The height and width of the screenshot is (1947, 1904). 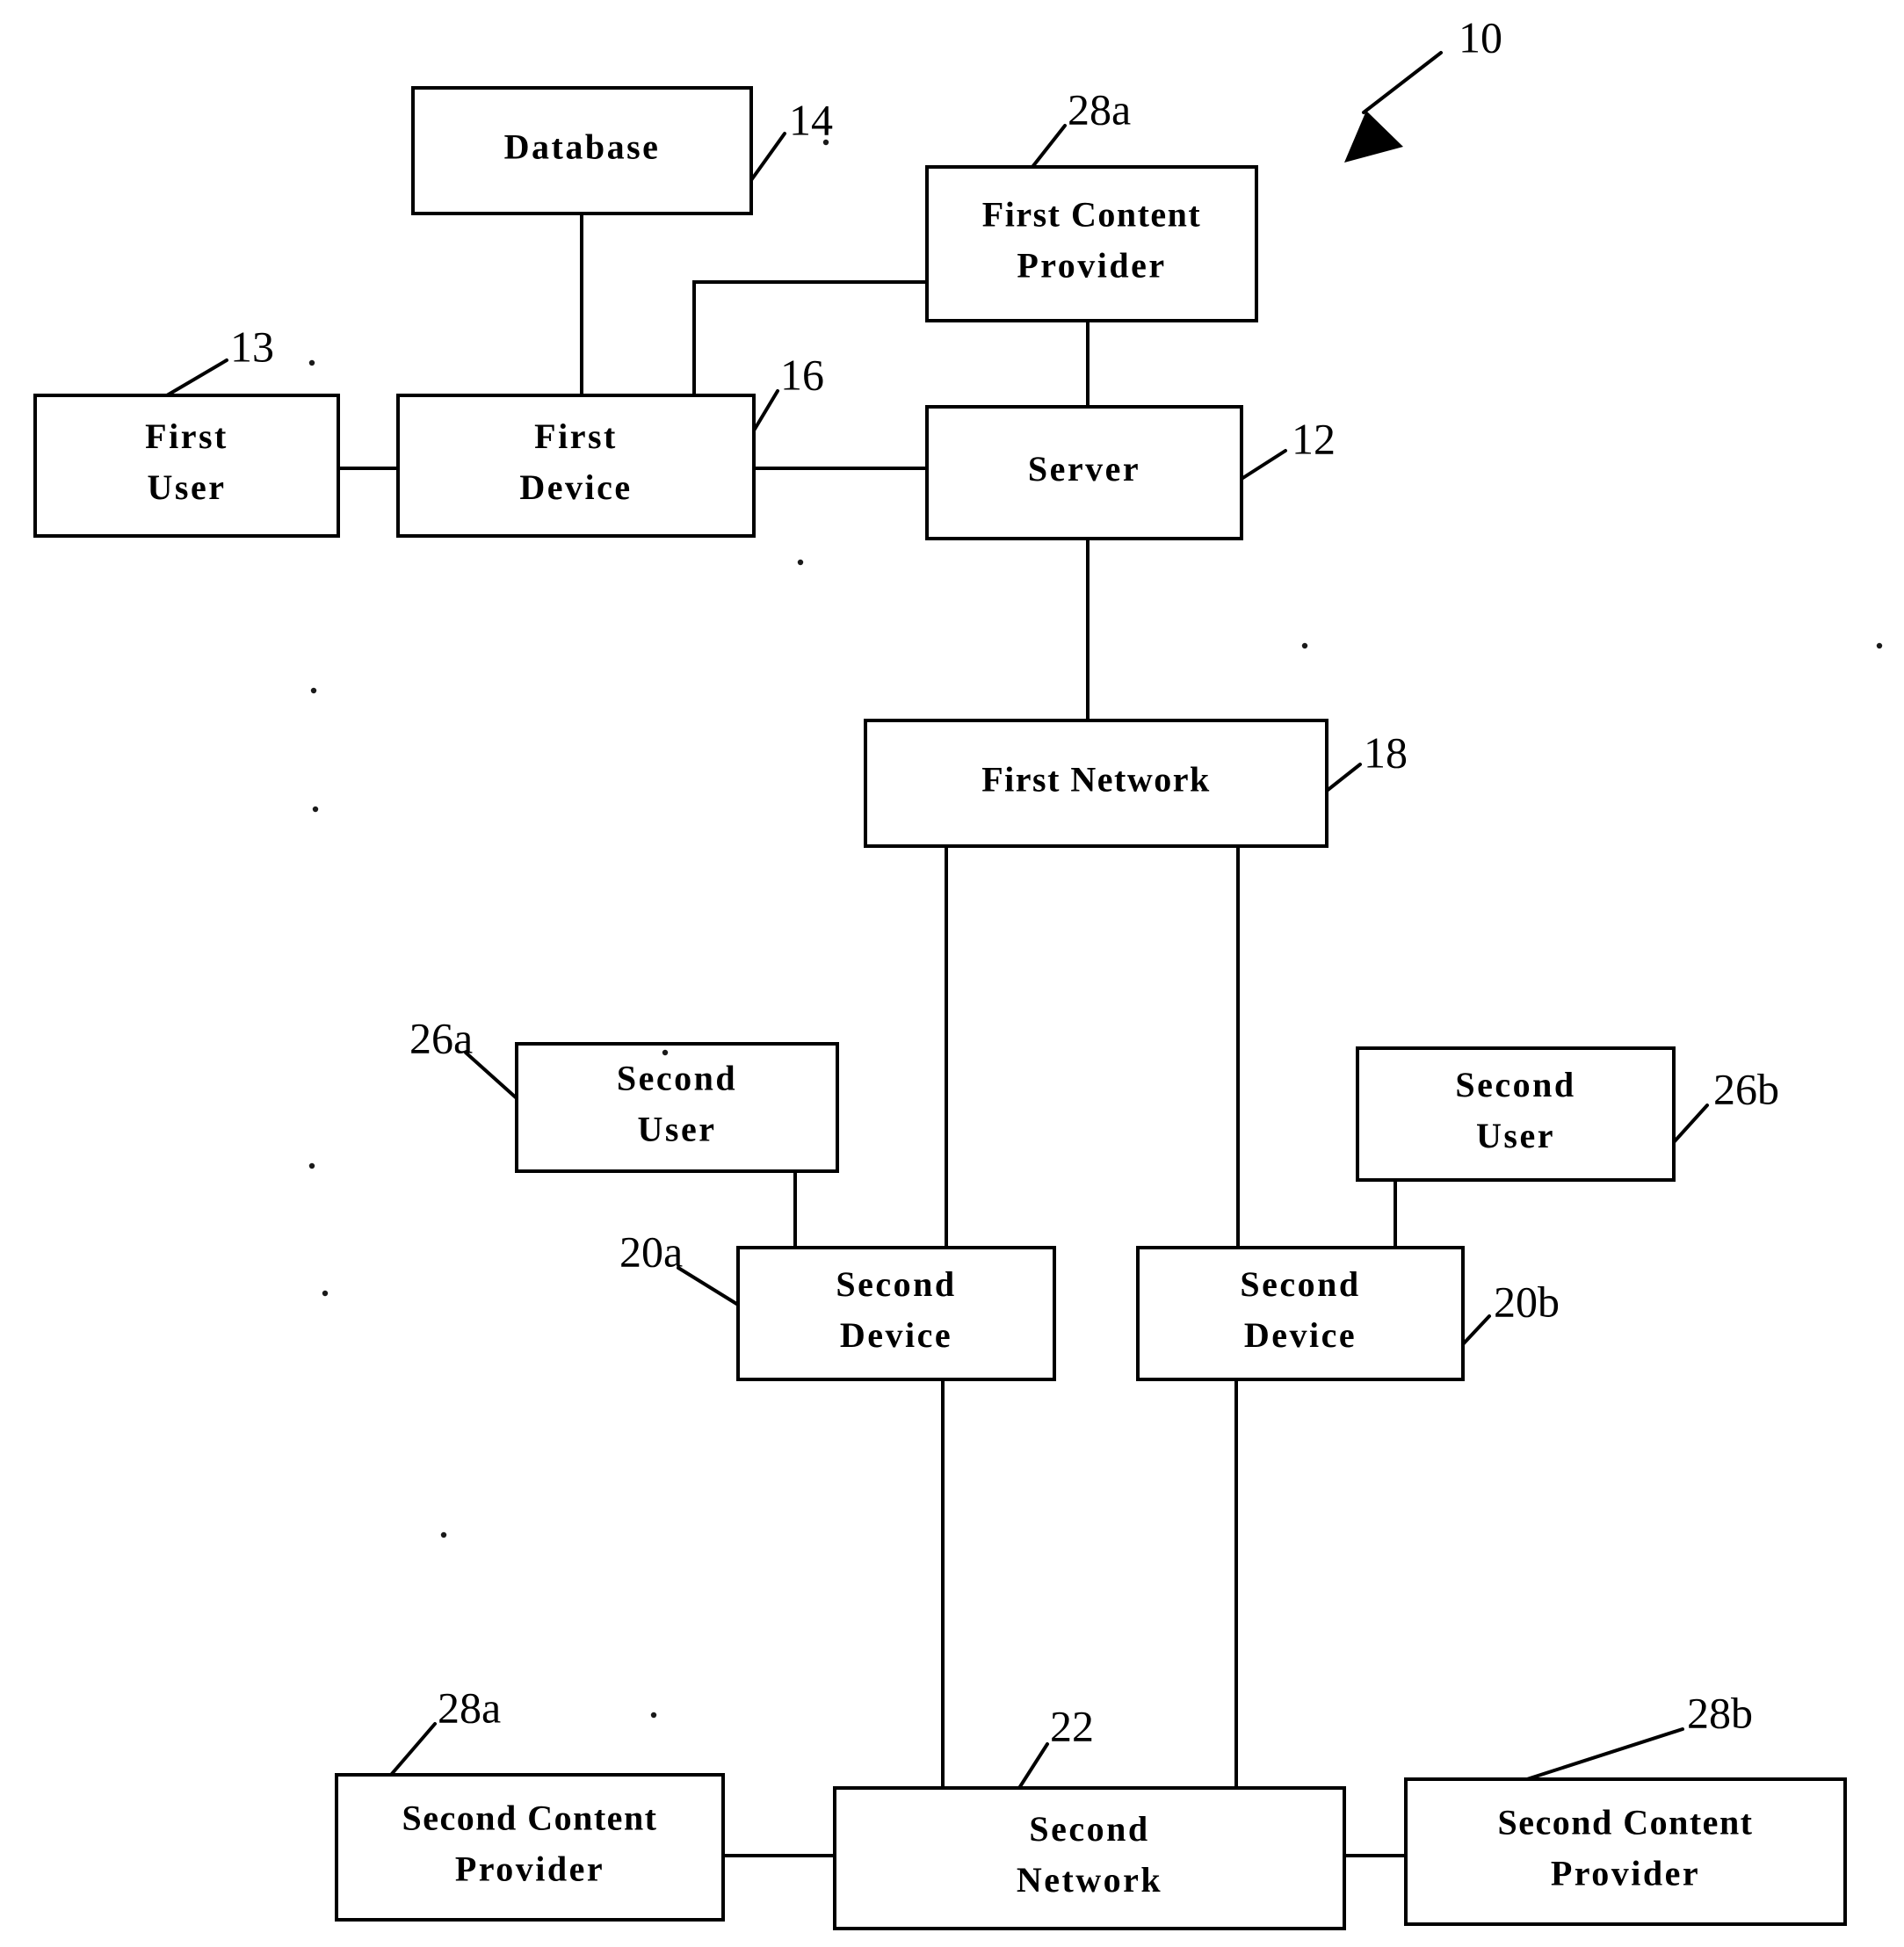 I want to click on node-second-user-b: Second User, so click(x=1516, y=1114).